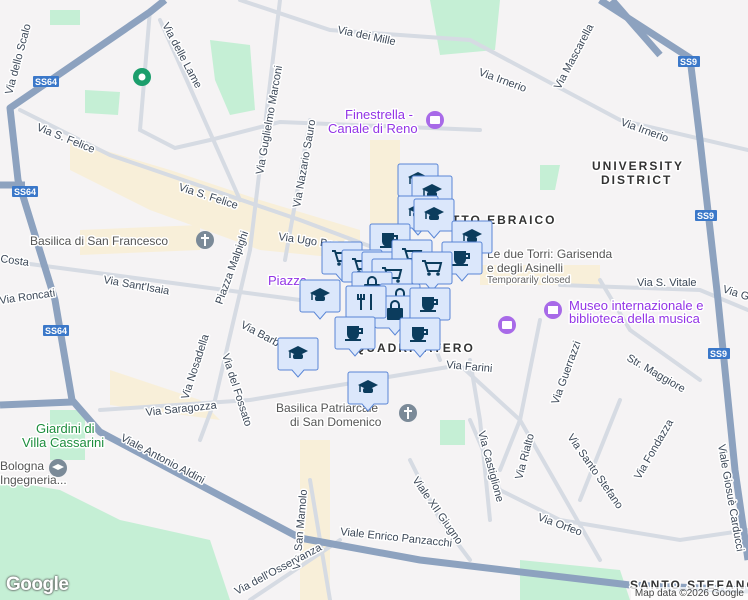 The width and height of the screenshot is (748, 600). I want to click on street-label: Via Fondazza, so click(654, 449).